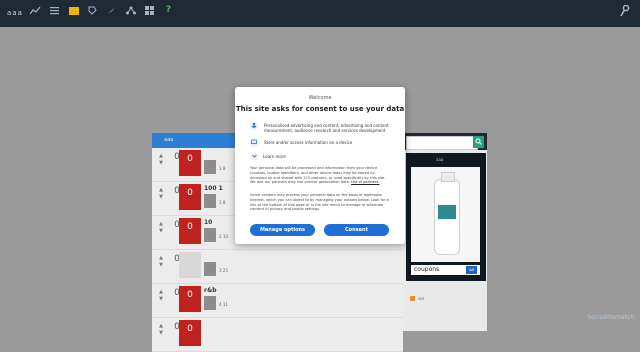  What do you see at coordinates (320, 13) in the screenshot?
I see `top-navigation-bar: ааа ?` at bounding box center [320, 13].